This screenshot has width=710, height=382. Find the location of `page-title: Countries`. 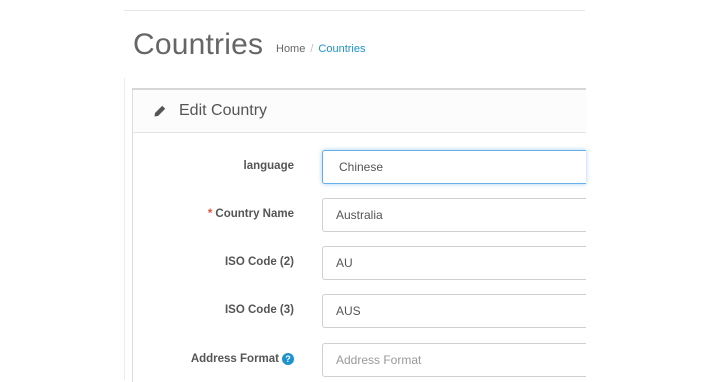

page-title: Countries is located at coordinates (198, 44).